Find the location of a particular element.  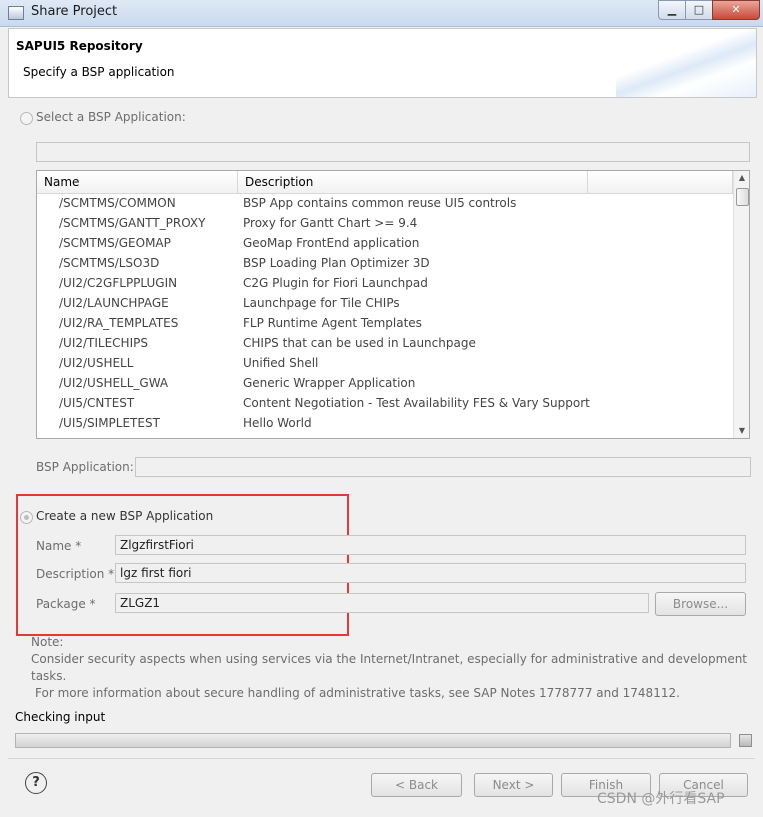

select-bsp-radio is located at coordinates (26, 118).